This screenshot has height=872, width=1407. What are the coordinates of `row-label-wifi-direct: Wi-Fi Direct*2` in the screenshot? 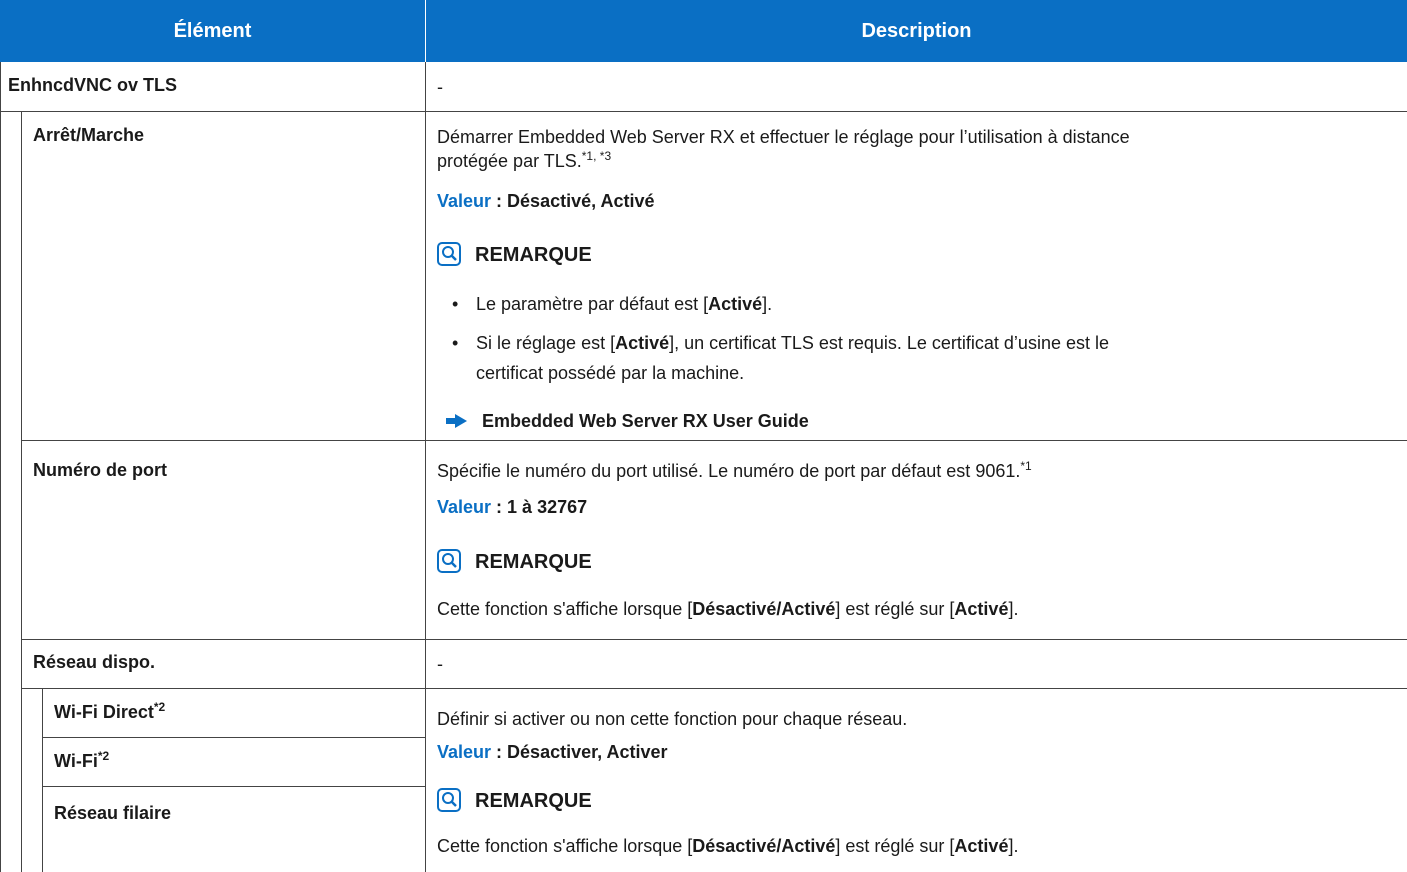 It's located at (110, 711).